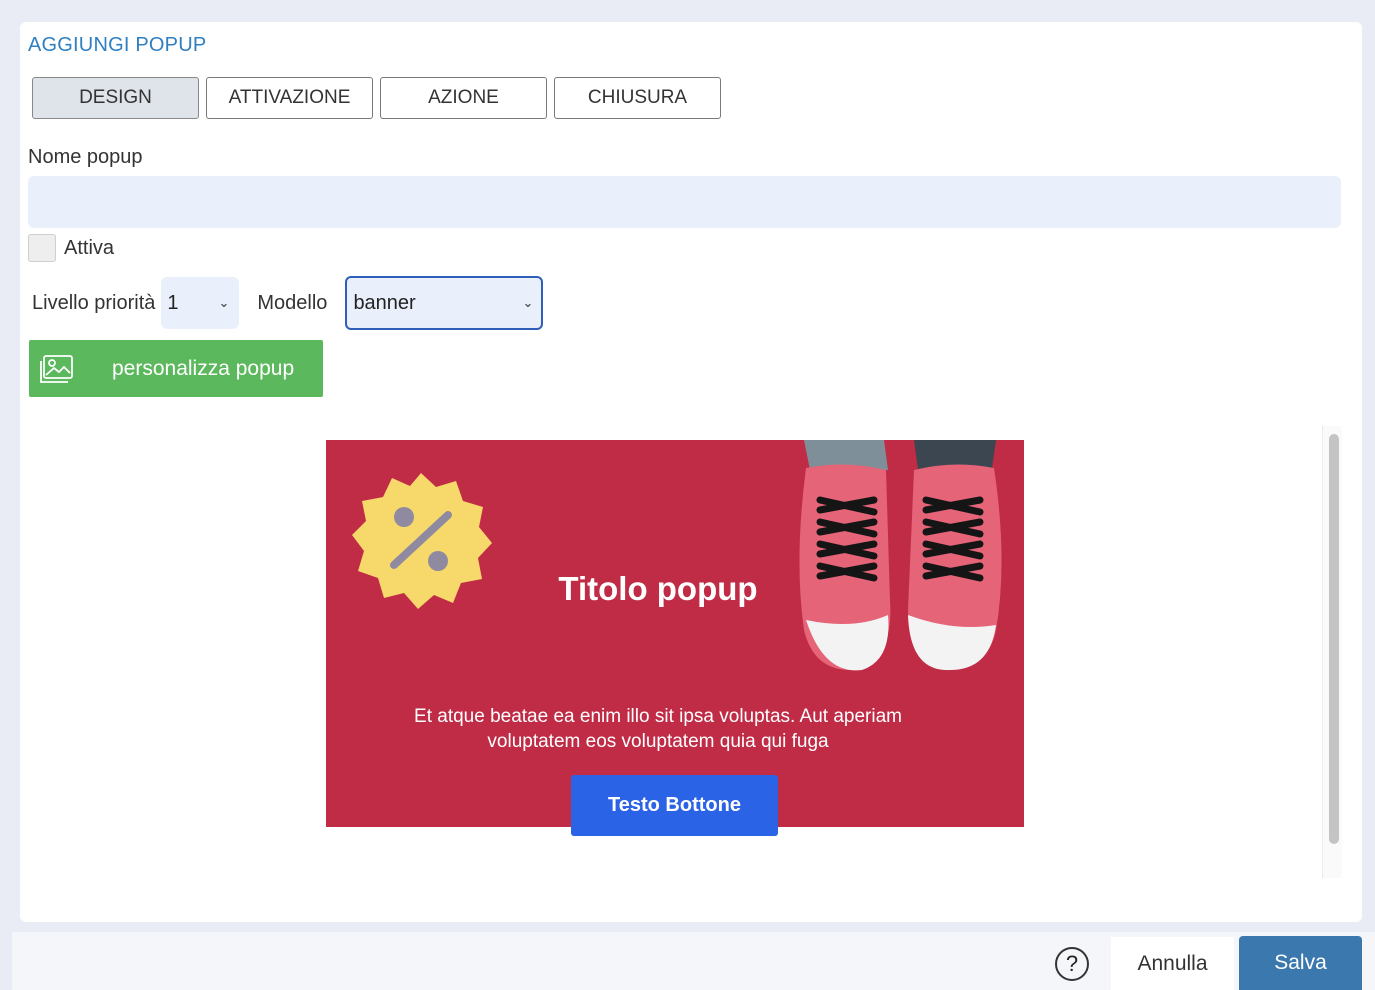 The width and height of the screenshot is (1375, 990). Describe the element at coordinates (1172, 963) in the screenshot. I see `cancel-button: Annulla` at that location.